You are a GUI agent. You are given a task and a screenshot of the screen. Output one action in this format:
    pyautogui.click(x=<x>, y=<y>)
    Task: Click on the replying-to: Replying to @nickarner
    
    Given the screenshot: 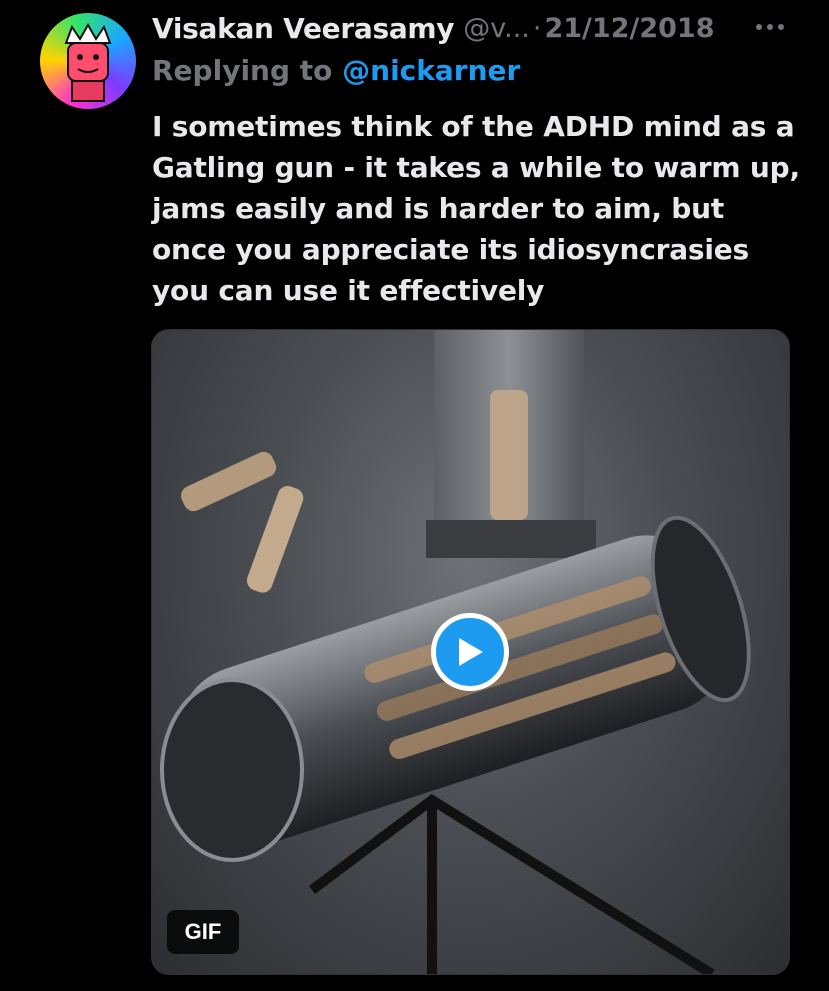 What is the action you would take?
    pyautogui.click(x=336, y=70)
    